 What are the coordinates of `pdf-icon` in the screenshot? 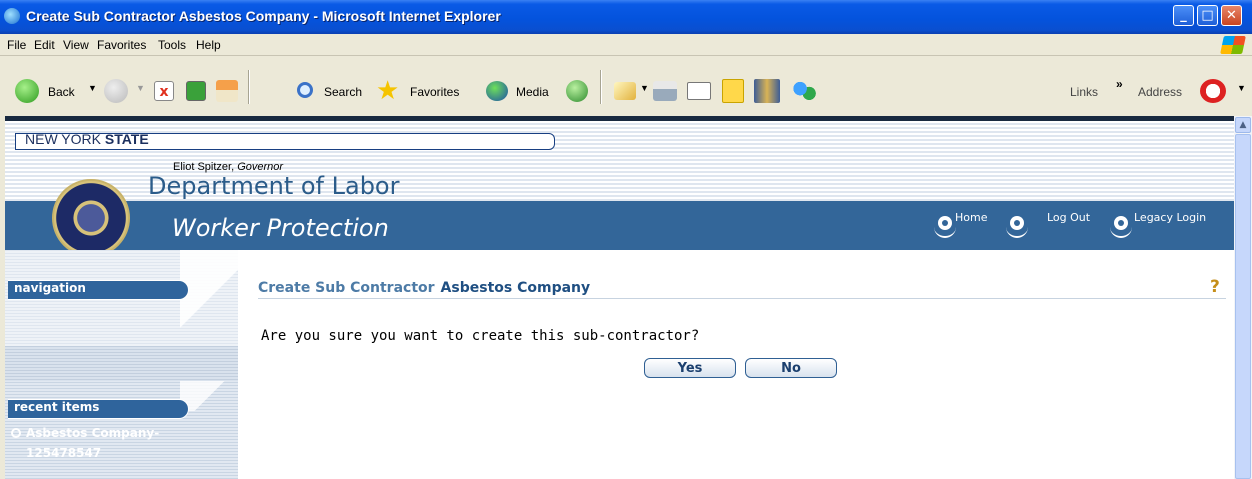 It's located at (1213, 91).